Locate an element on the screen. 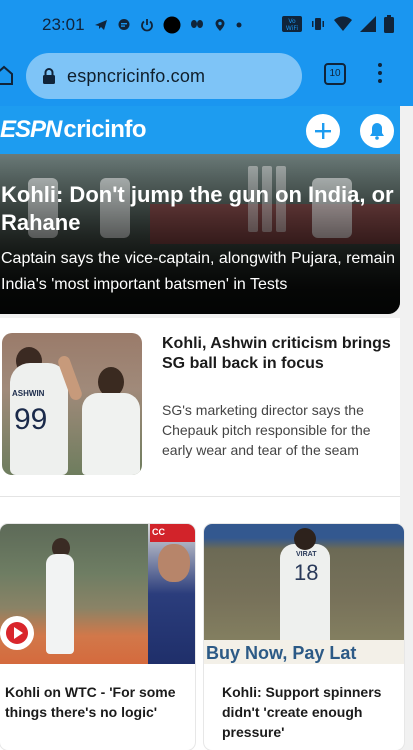 Image resolution: width=413 pixels, height=750 pixels. jersey-name: VIRAT is located at coordinates (306, 554).